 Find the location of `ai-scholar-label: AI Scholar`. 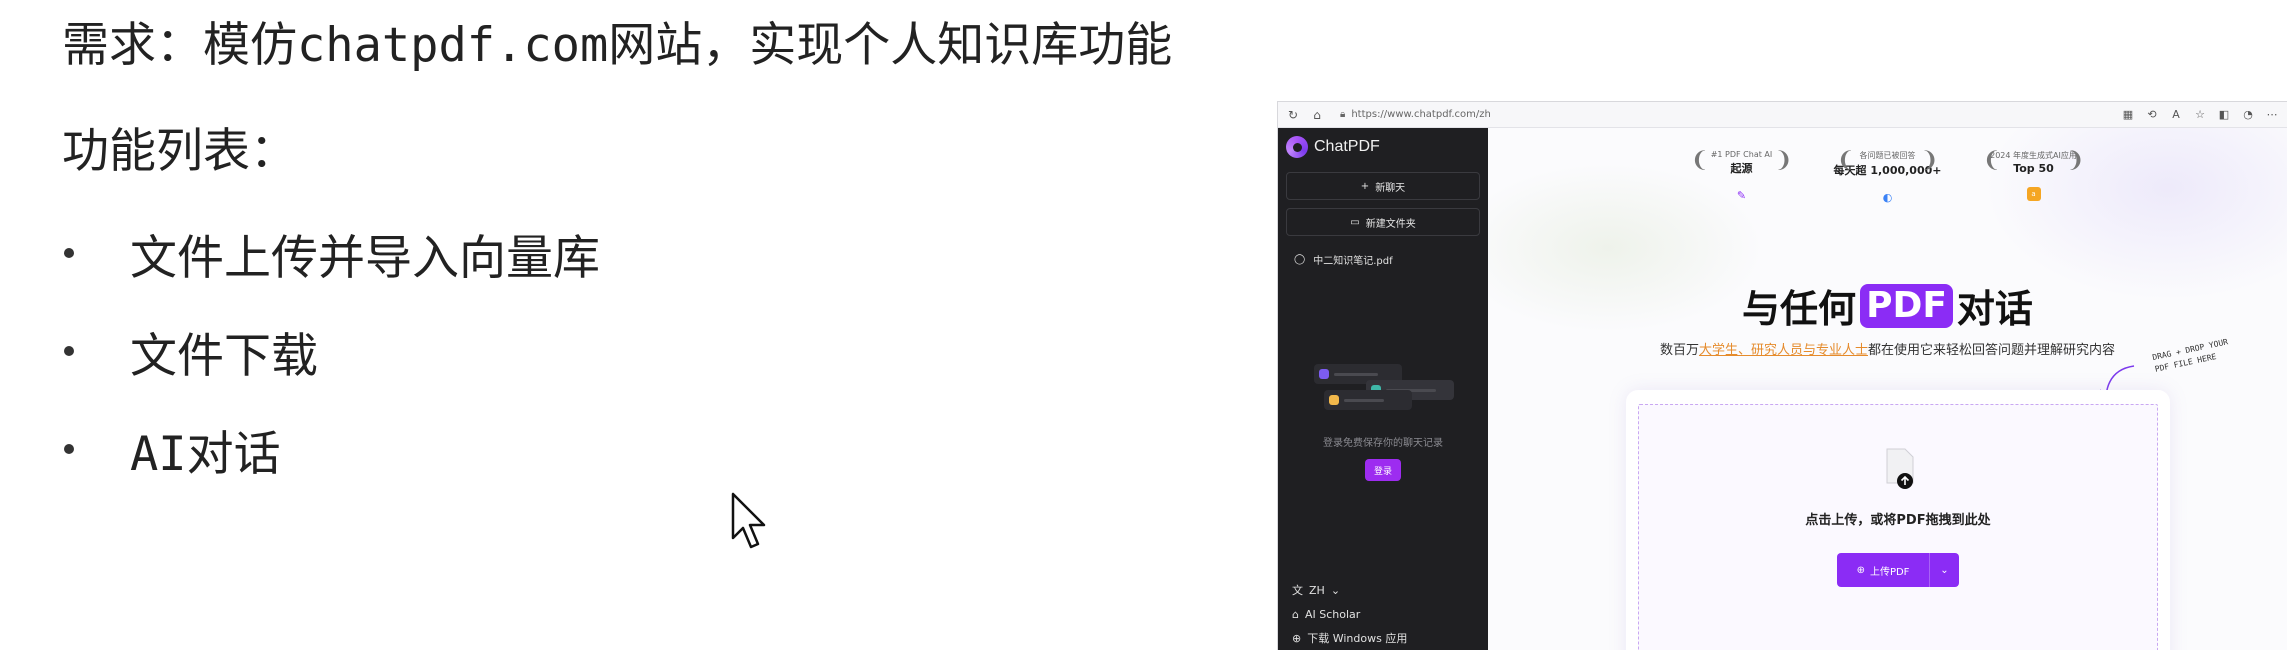

ai-scholar-label: AI Scholar is located at coordinates (1332, 614).